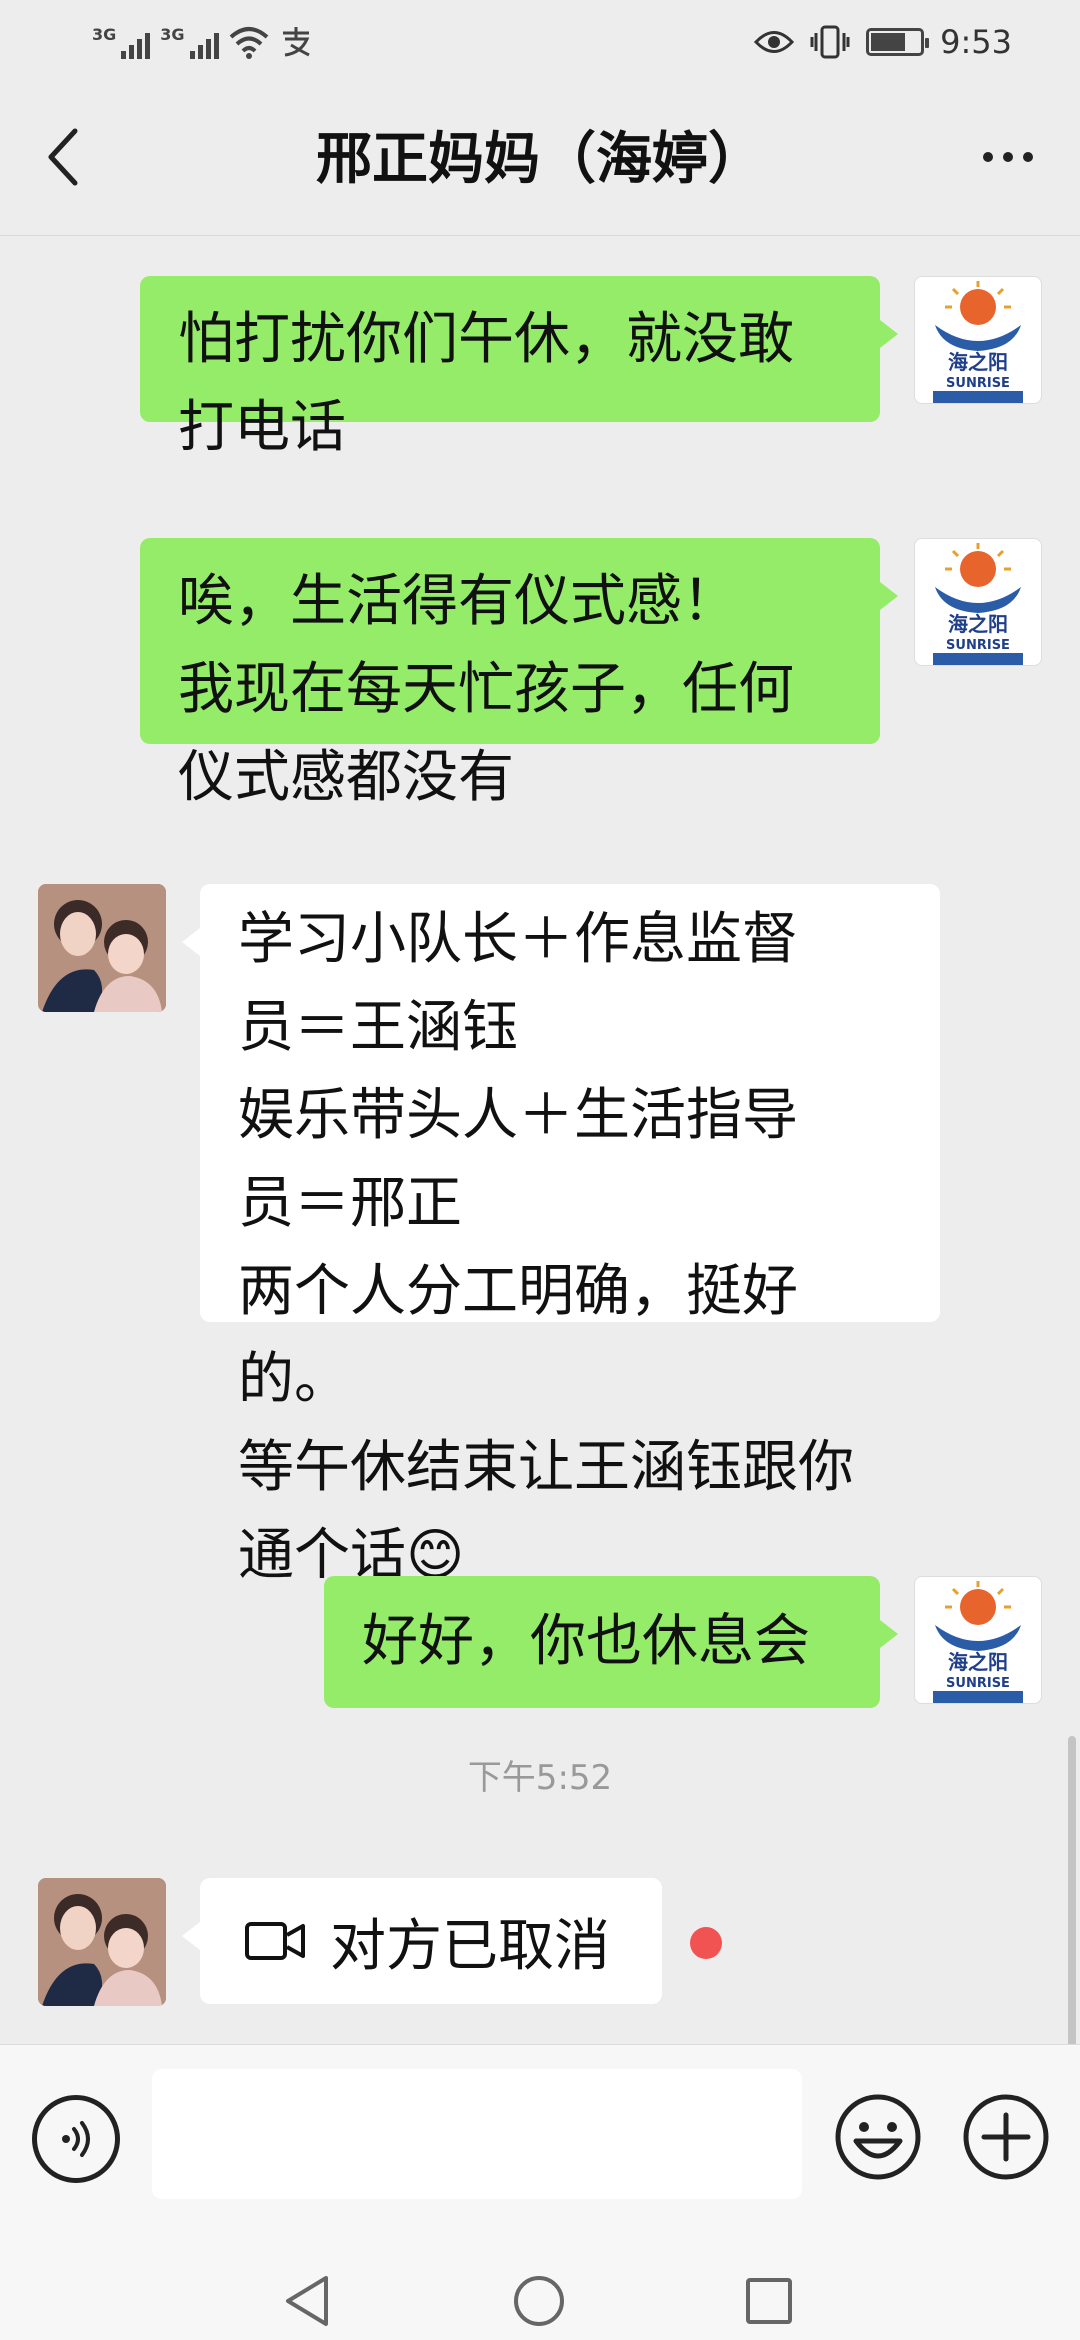  Describe the element at coordinates (706, 1943) in the screenshot. I see `unread-indicator` at that location.